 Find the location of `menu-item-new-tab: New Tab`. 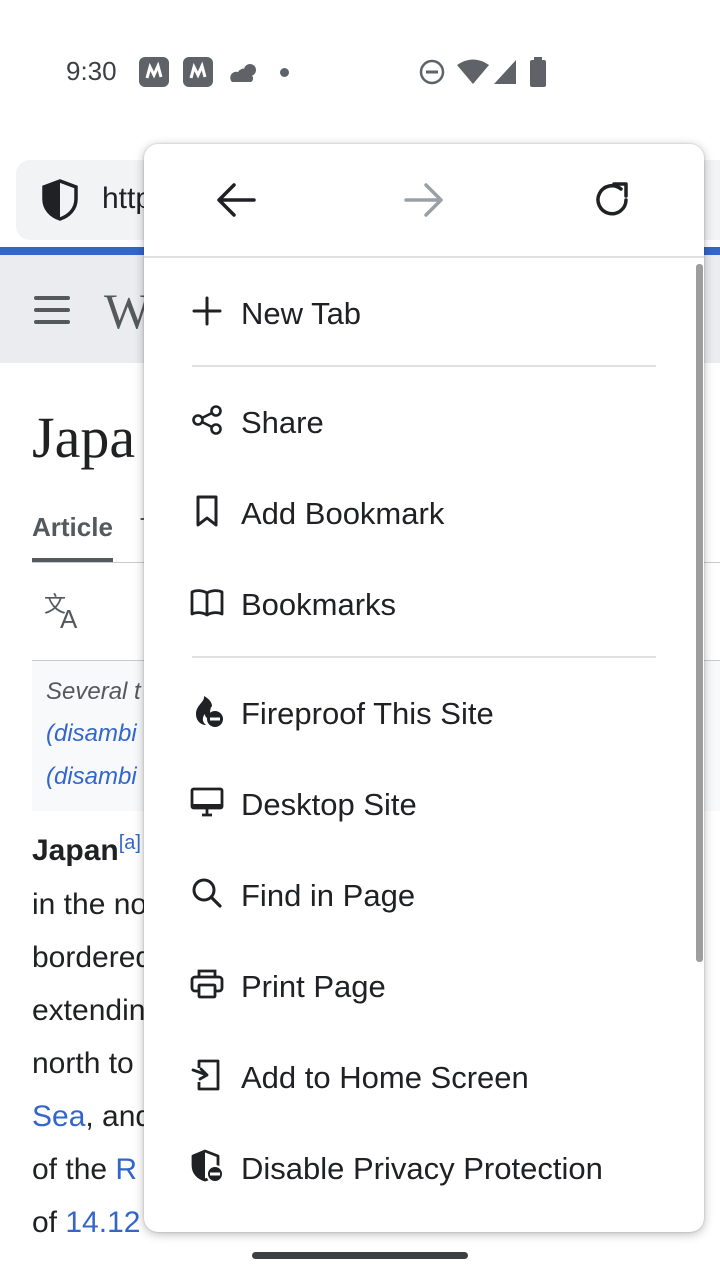

menu-item-new-tab: New Tab is located at coordinates (419, 311).